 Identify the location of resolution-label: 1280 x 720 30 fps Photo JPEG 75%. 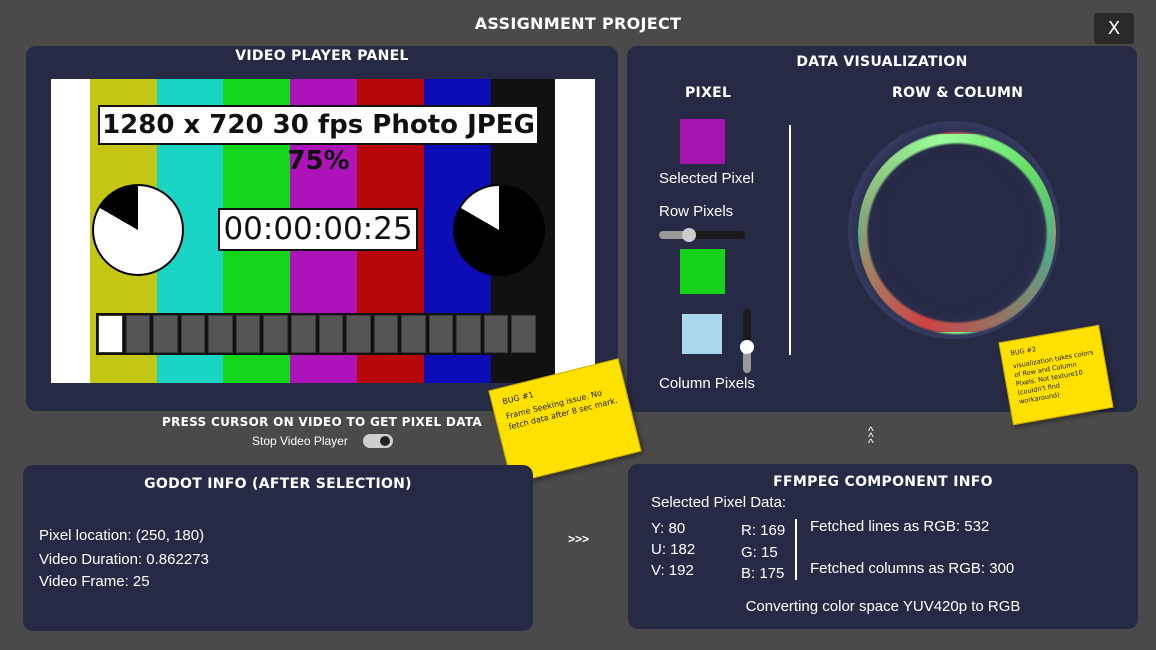
(318, 140).